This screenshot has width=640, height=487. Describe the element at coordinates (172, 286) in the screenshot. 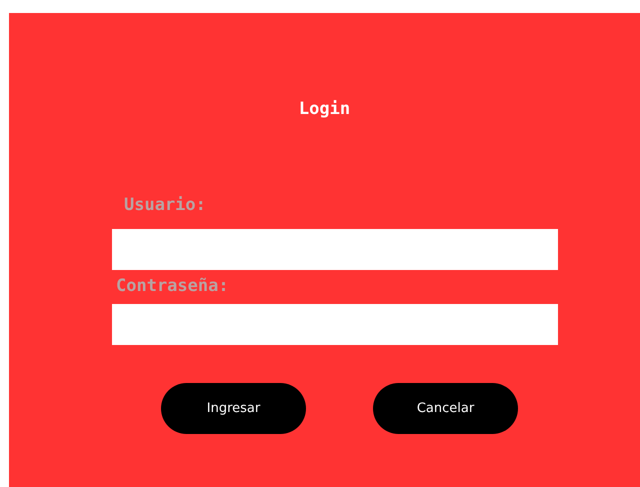

I see `field-label: Contraseña:` at that location.